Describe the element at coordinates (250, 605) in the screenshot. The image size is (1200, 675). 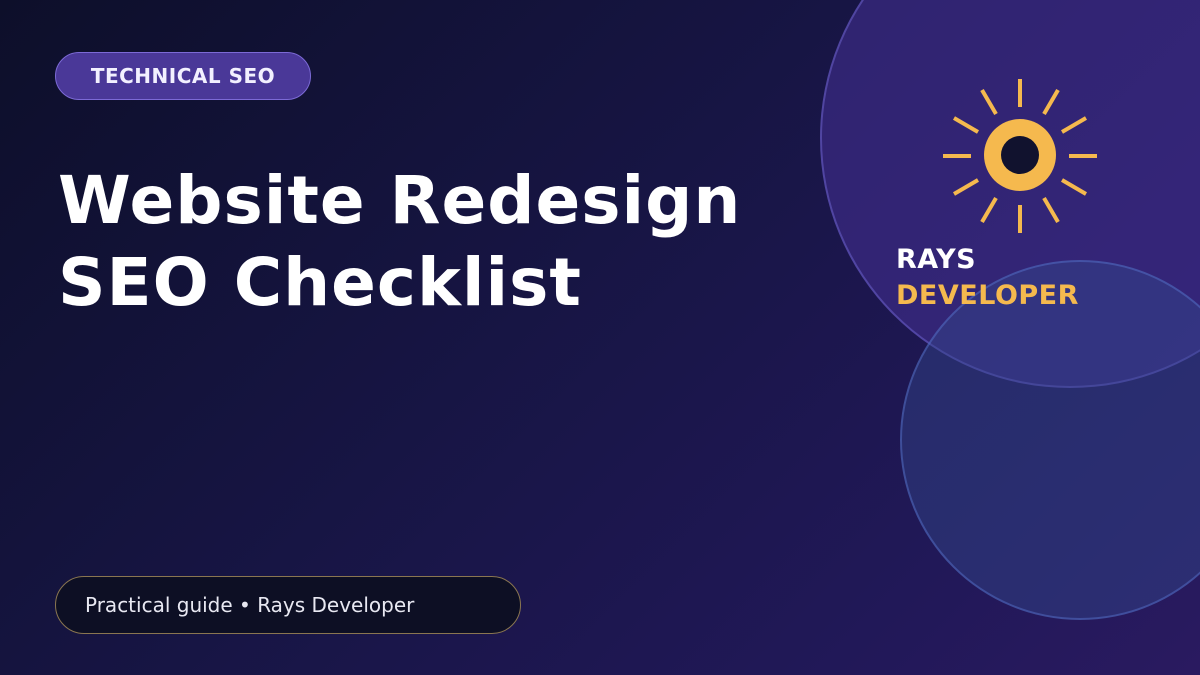
I see `footer-caption-text: Practical guide • Rays Developer` at that location.